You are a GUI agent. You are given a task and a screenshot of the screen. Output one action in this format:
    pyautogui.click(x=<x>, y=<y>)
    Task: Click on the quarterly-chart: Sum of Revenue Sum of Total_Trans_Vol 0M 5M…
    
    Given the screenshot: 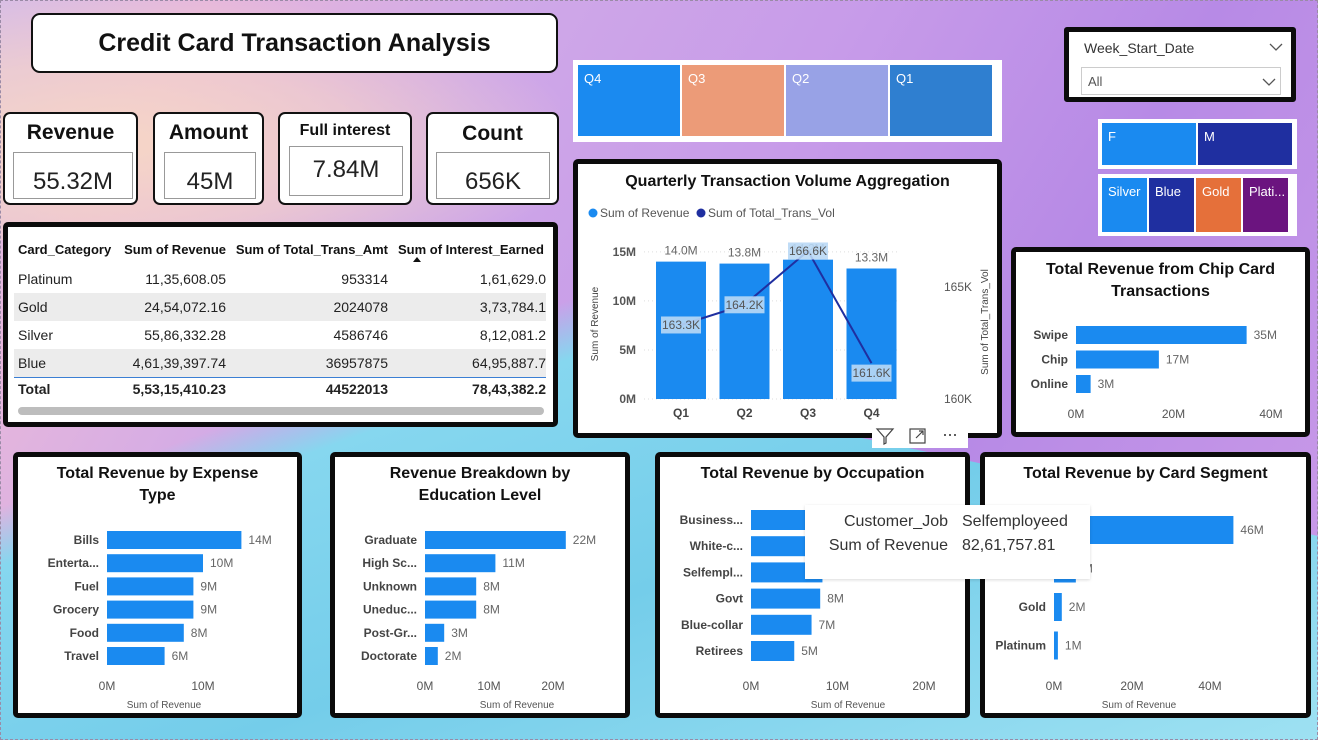 What is the action you would take?
    pyautogui.click(x=789, y=313)
    